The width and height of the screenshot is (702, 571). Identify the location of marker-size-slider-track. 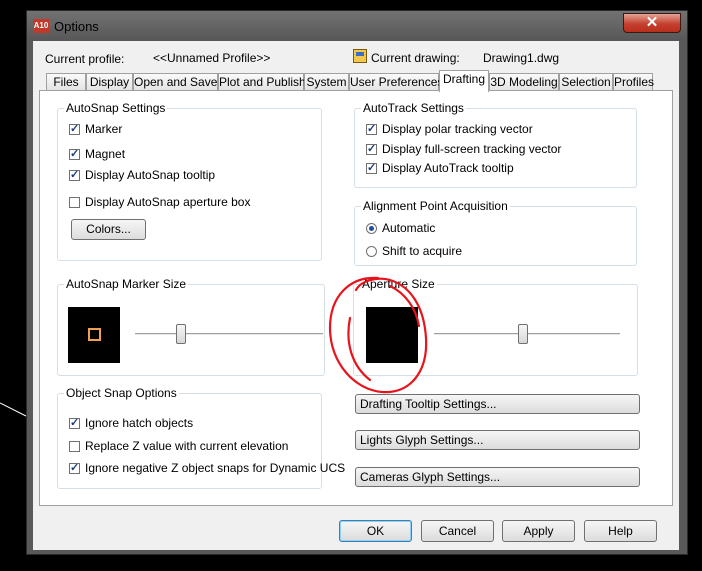
(229, 334).